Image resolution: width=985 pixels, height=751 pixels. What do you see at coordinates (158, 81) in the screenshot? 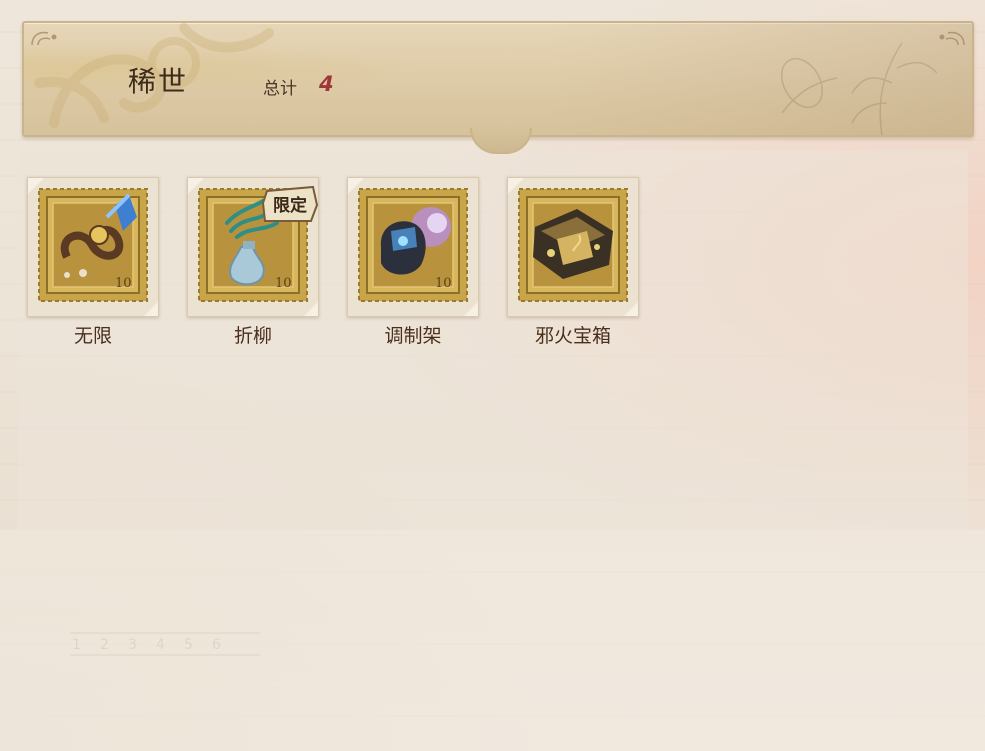
I see `category-title: 稀世` at bounding box center [158, 81].